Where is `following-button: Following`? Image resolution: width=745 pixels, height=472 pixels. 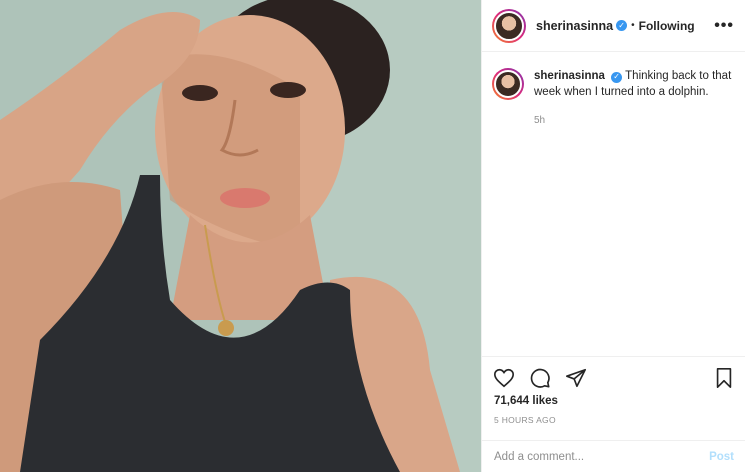 following-button: Following is located at coordinates (667, 26).